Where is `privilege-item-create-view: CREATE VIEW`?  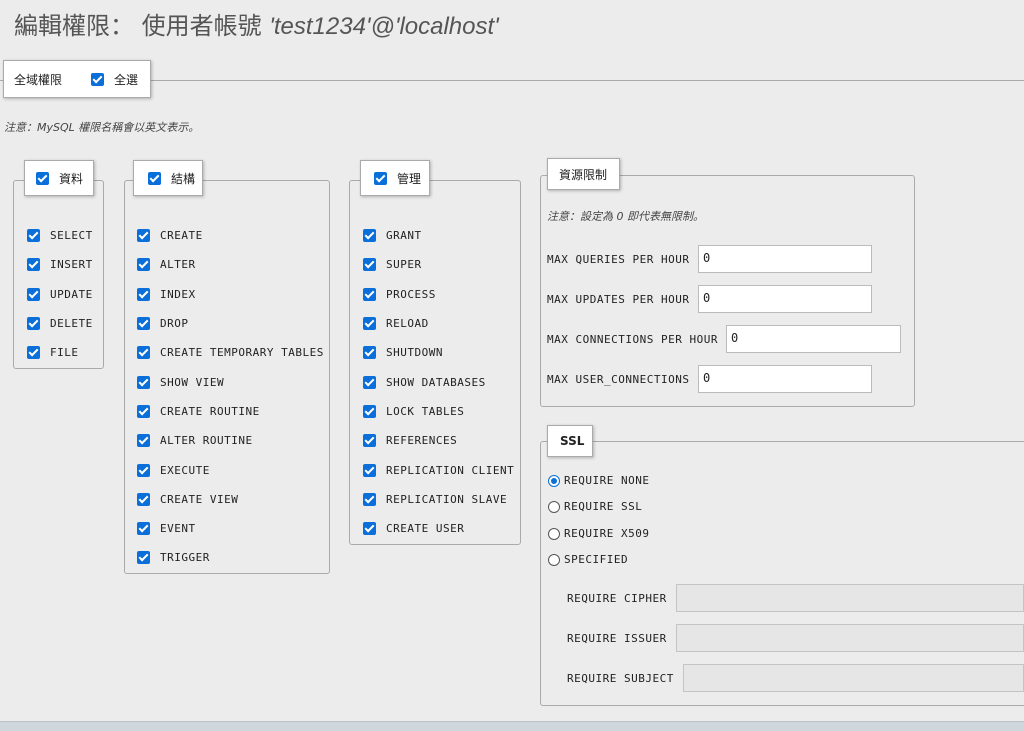 privilege-item-create-view: CREATE VIEW is located at coordinates (230, 499).